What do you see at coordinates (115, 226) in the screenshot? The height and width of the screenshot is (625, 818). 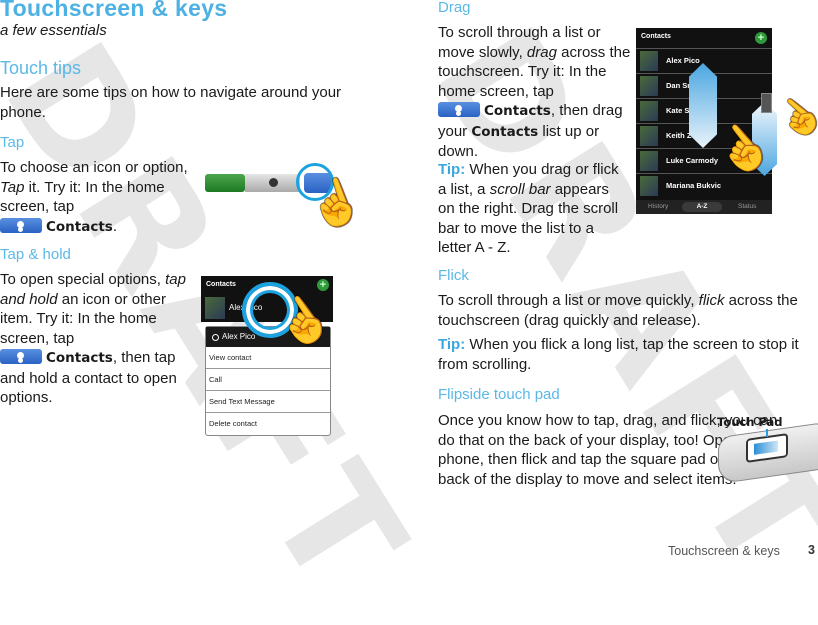 I see `tap-text-end: .` at bounding box center [115, 226].